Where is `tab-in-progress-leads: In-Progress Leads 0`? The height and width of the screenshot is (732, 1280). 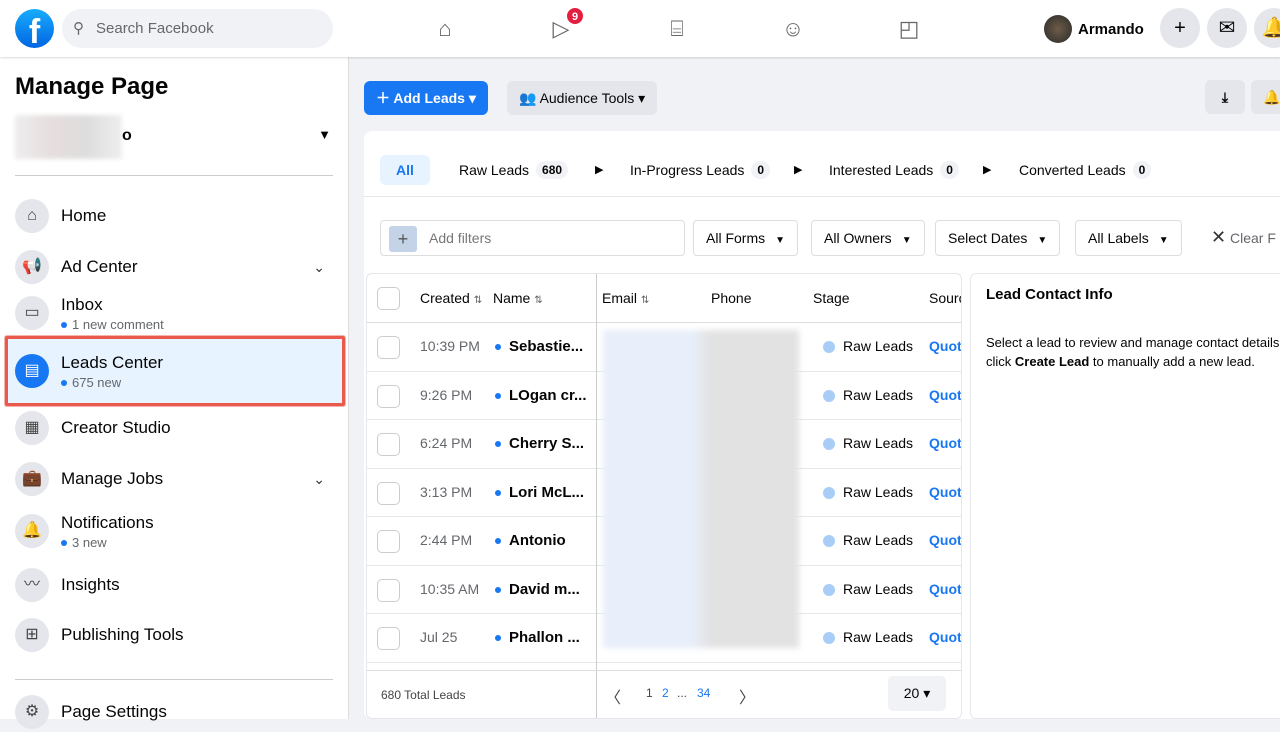 tab-in-progress-leads: In-Progress Leads 0 is located at coordinates (700, 170).